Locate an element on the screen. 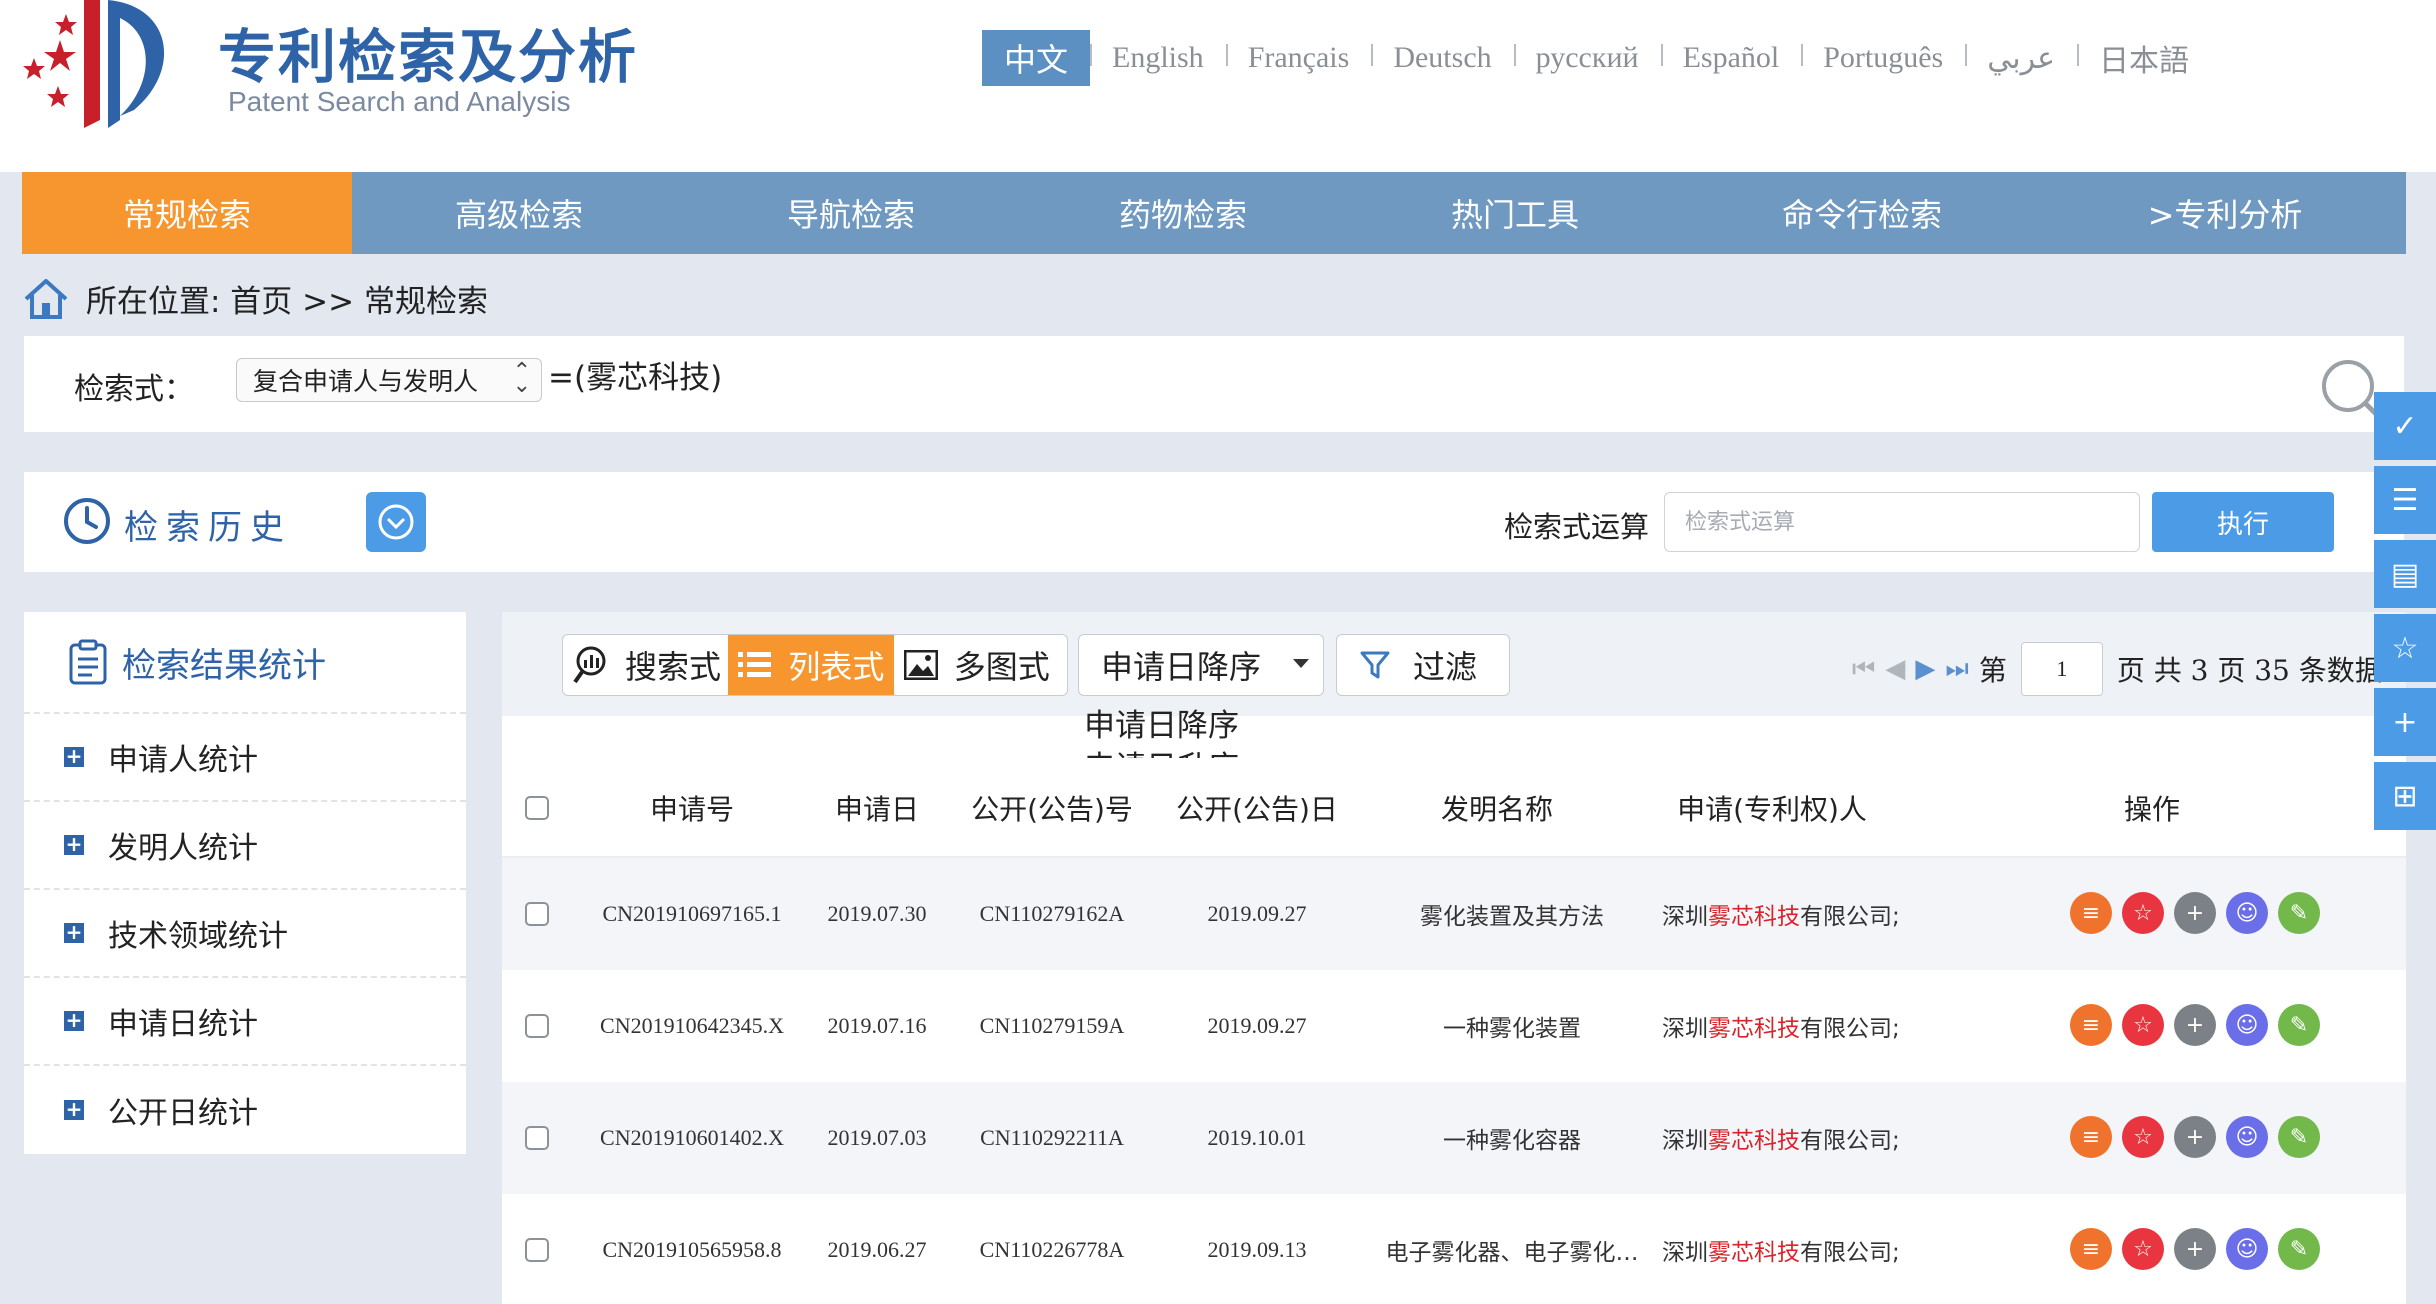  last-page-icon: ⏭ is located at coordinates (1956, 669).